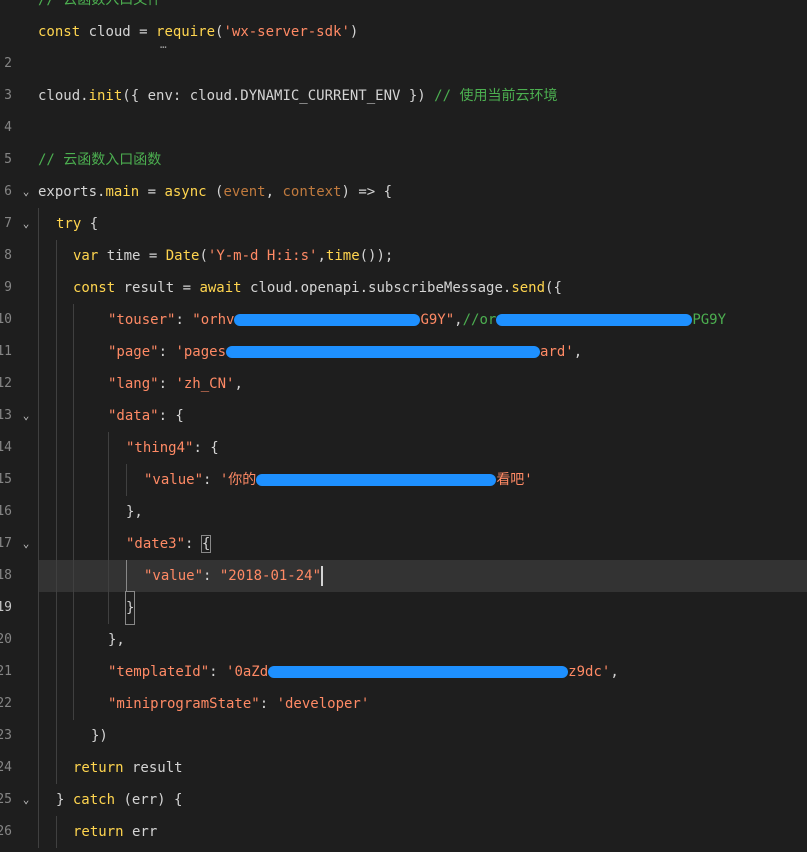  Describe the element at coordinates (157, 288) in the screenshot. I see `token: result =` at that location.